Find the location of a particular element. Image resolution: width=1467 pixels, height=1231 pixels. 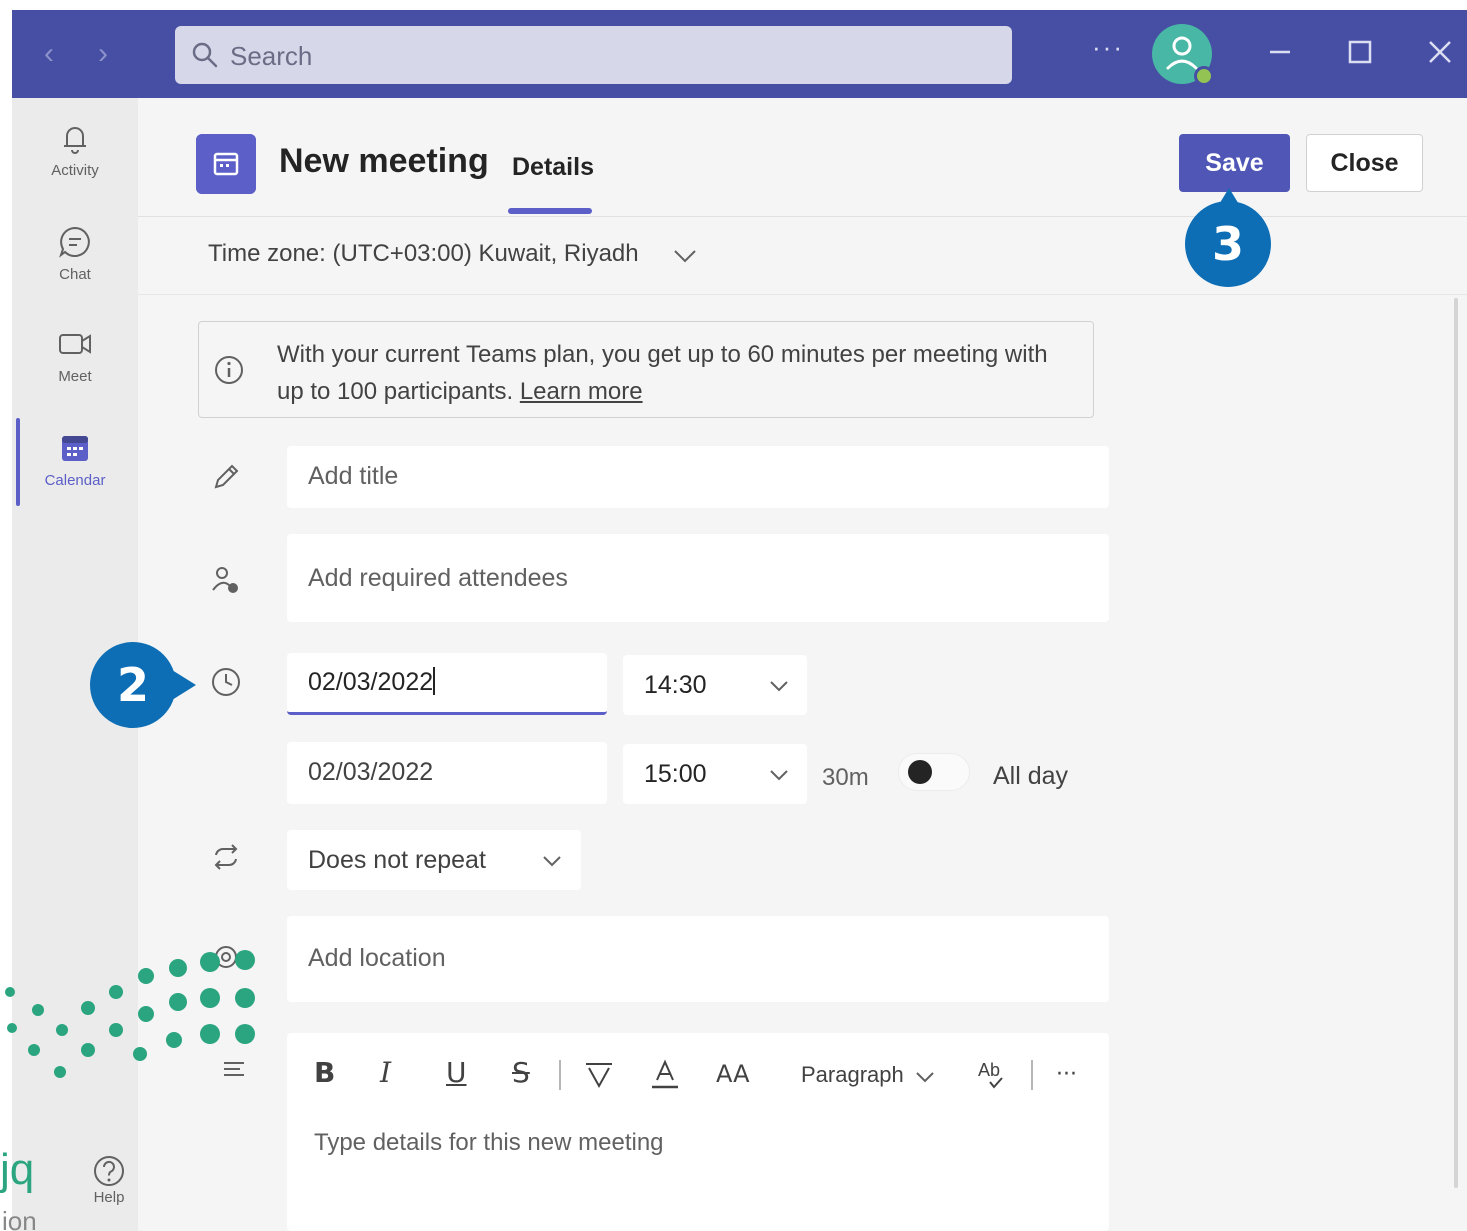

title-bar: ‹ › Search ··· is located at coordinates (739, 54).